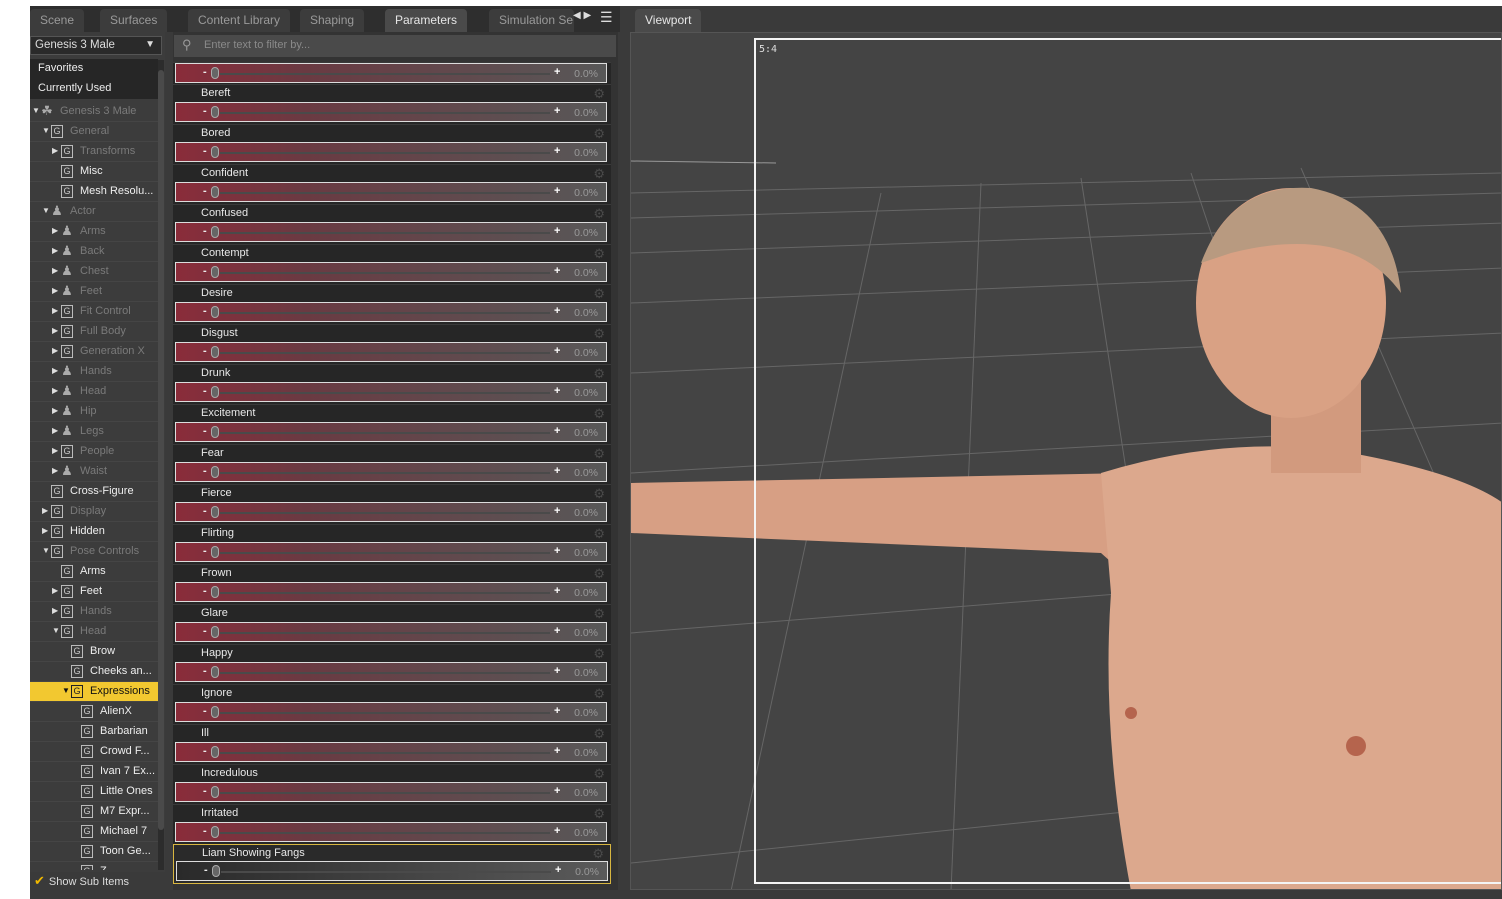  Describe the element at coordinates (94, 352) in the screenshot. I see `tree-item: ▶ G Generation X` at that location.